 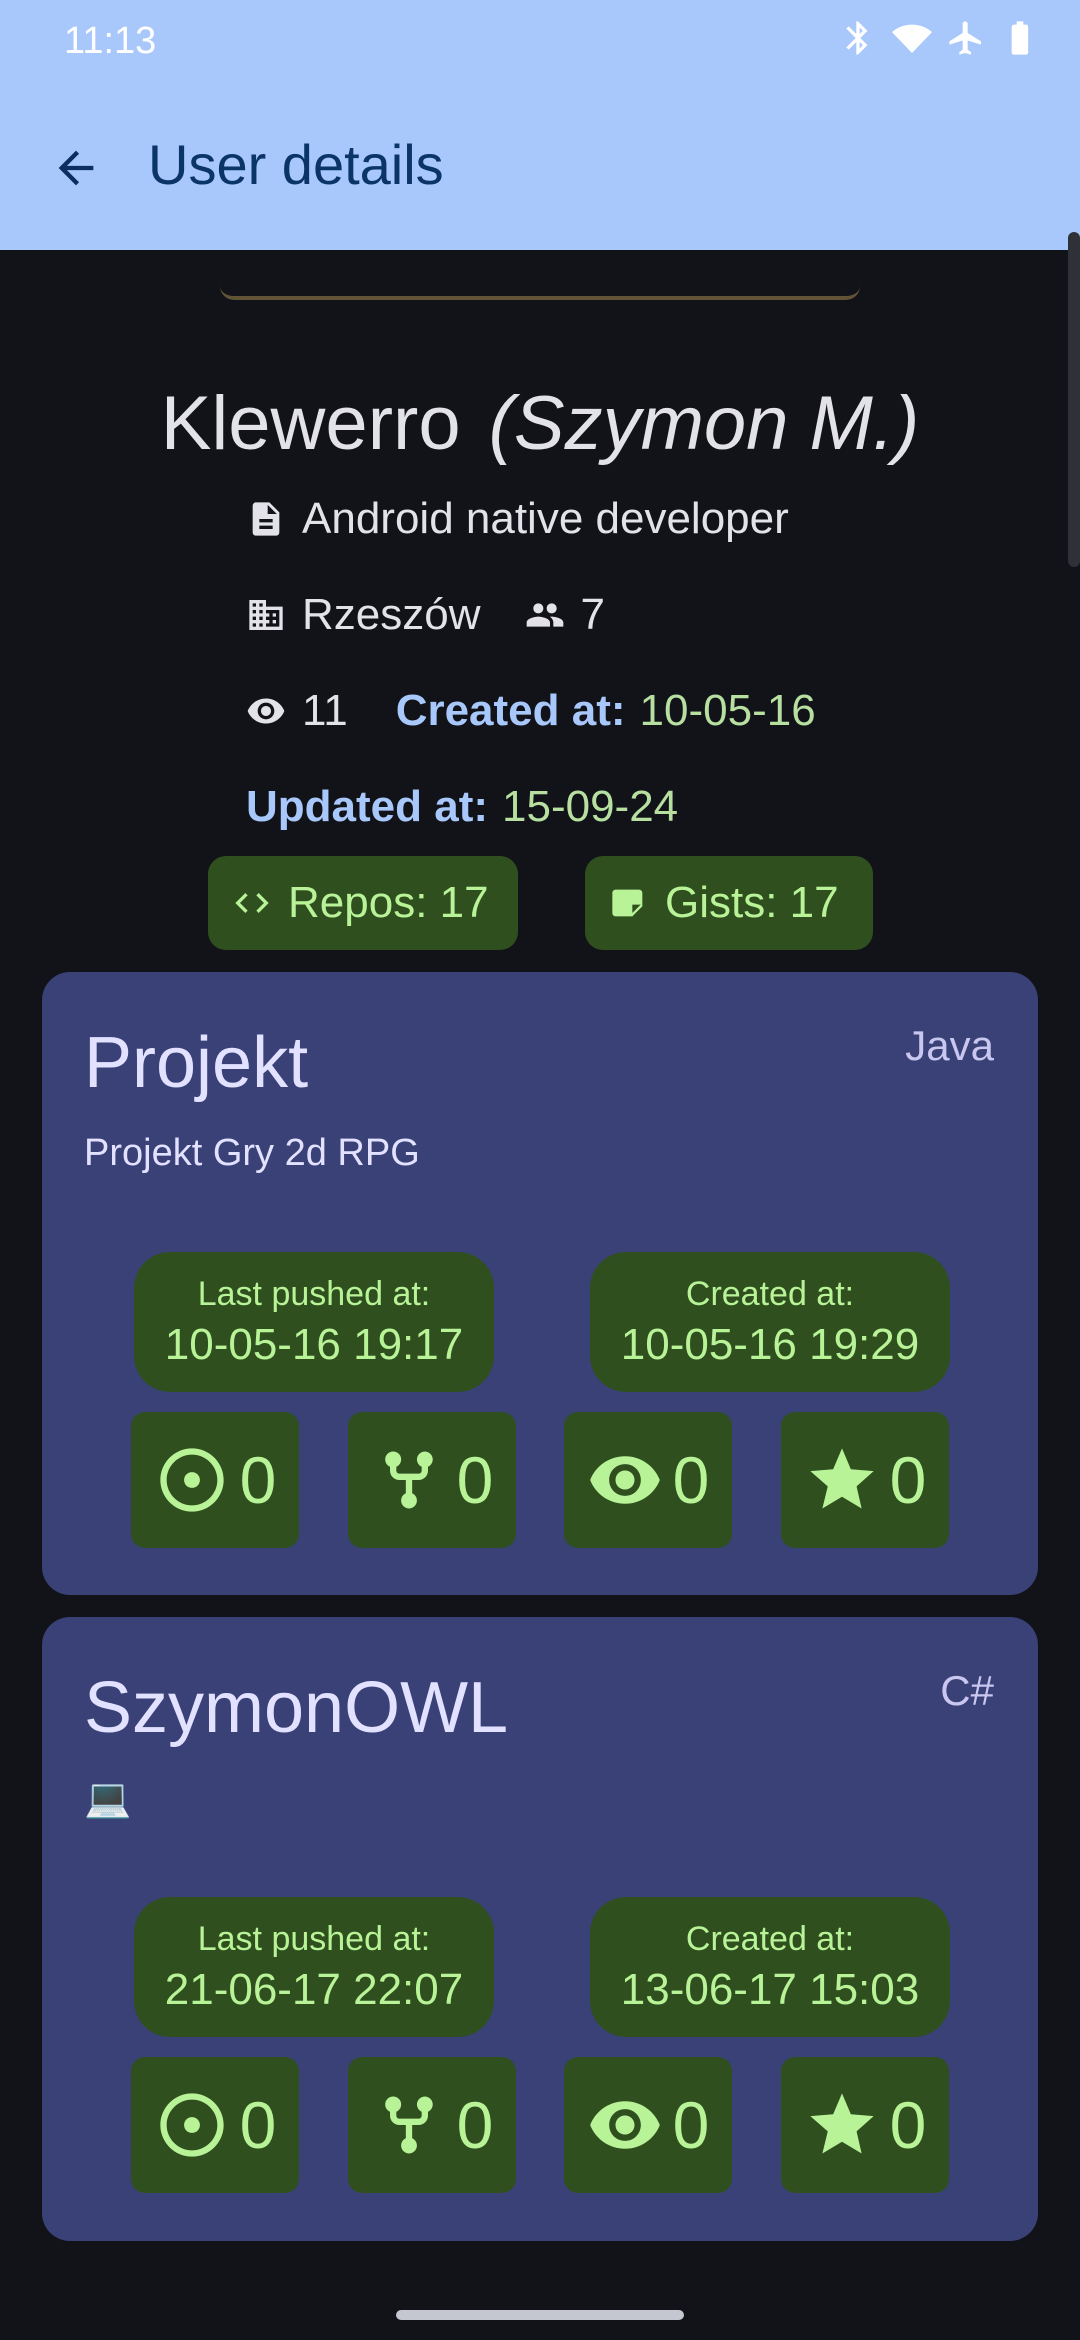 I want to click on gesture-handle, so click(x=540, y=2315).